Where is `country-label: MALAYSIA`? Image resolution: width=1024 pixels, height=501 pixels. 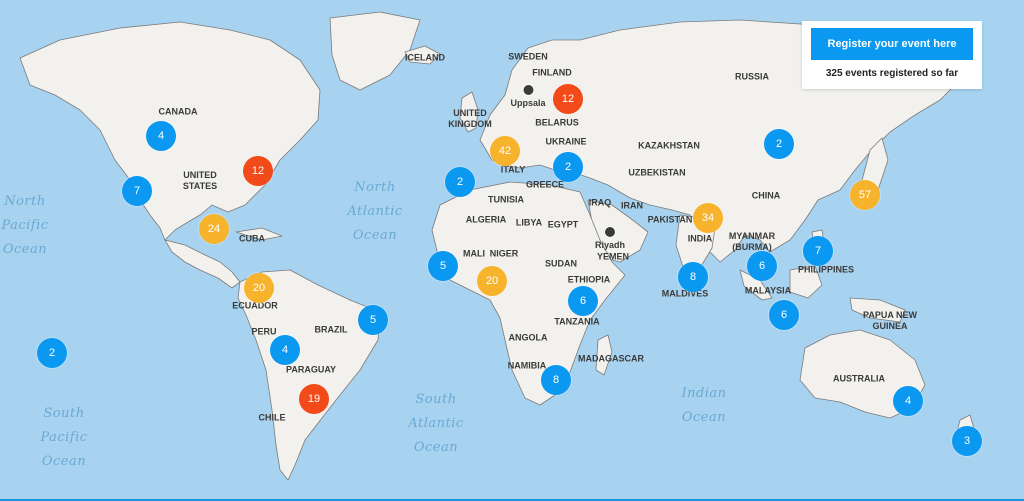
country-label: MALAYSIA is located at coordinates (768, 290).